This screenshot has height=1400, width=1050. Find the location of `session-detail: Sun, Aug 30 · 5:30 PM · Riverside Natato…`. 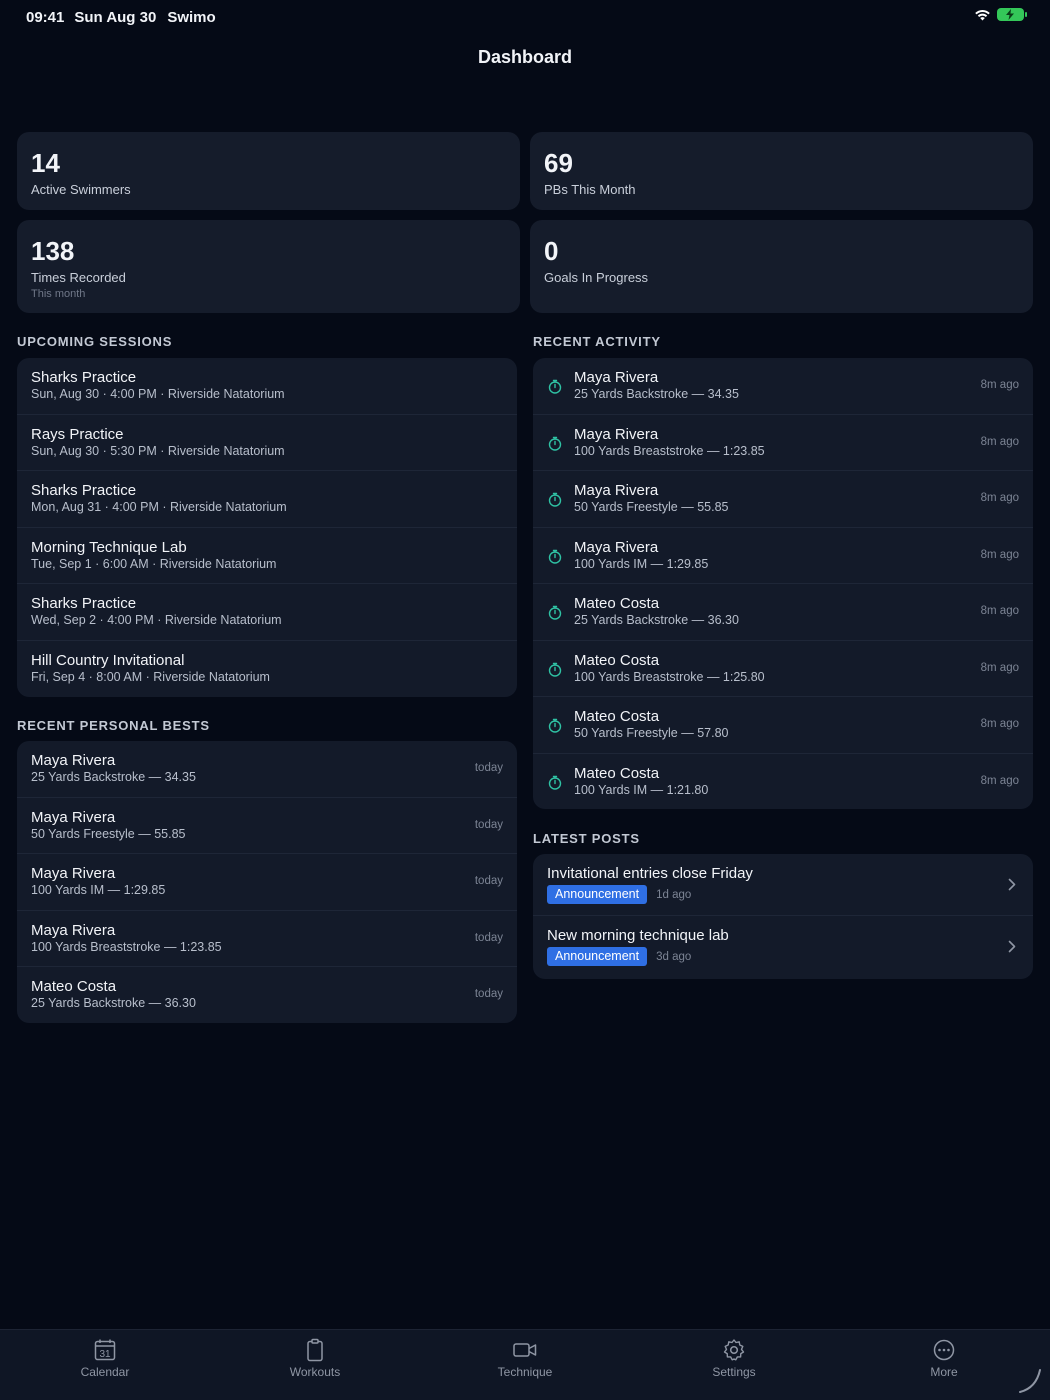

session-detail: Sun, Aug 30 · 5:30 PM · Riverside Natato… is located at coordinates (158, 450).